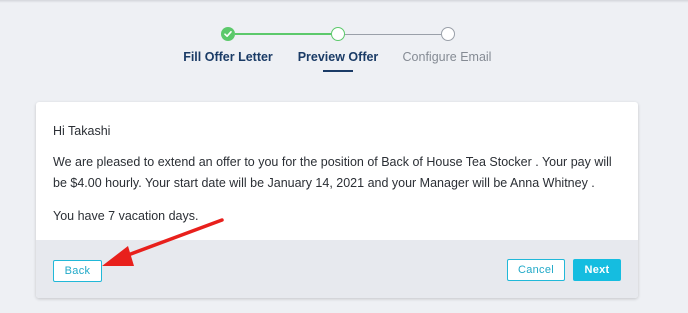 The width and height of the screenshot is (688, 313). I want to click on active-step-underline, so click(338, 71).